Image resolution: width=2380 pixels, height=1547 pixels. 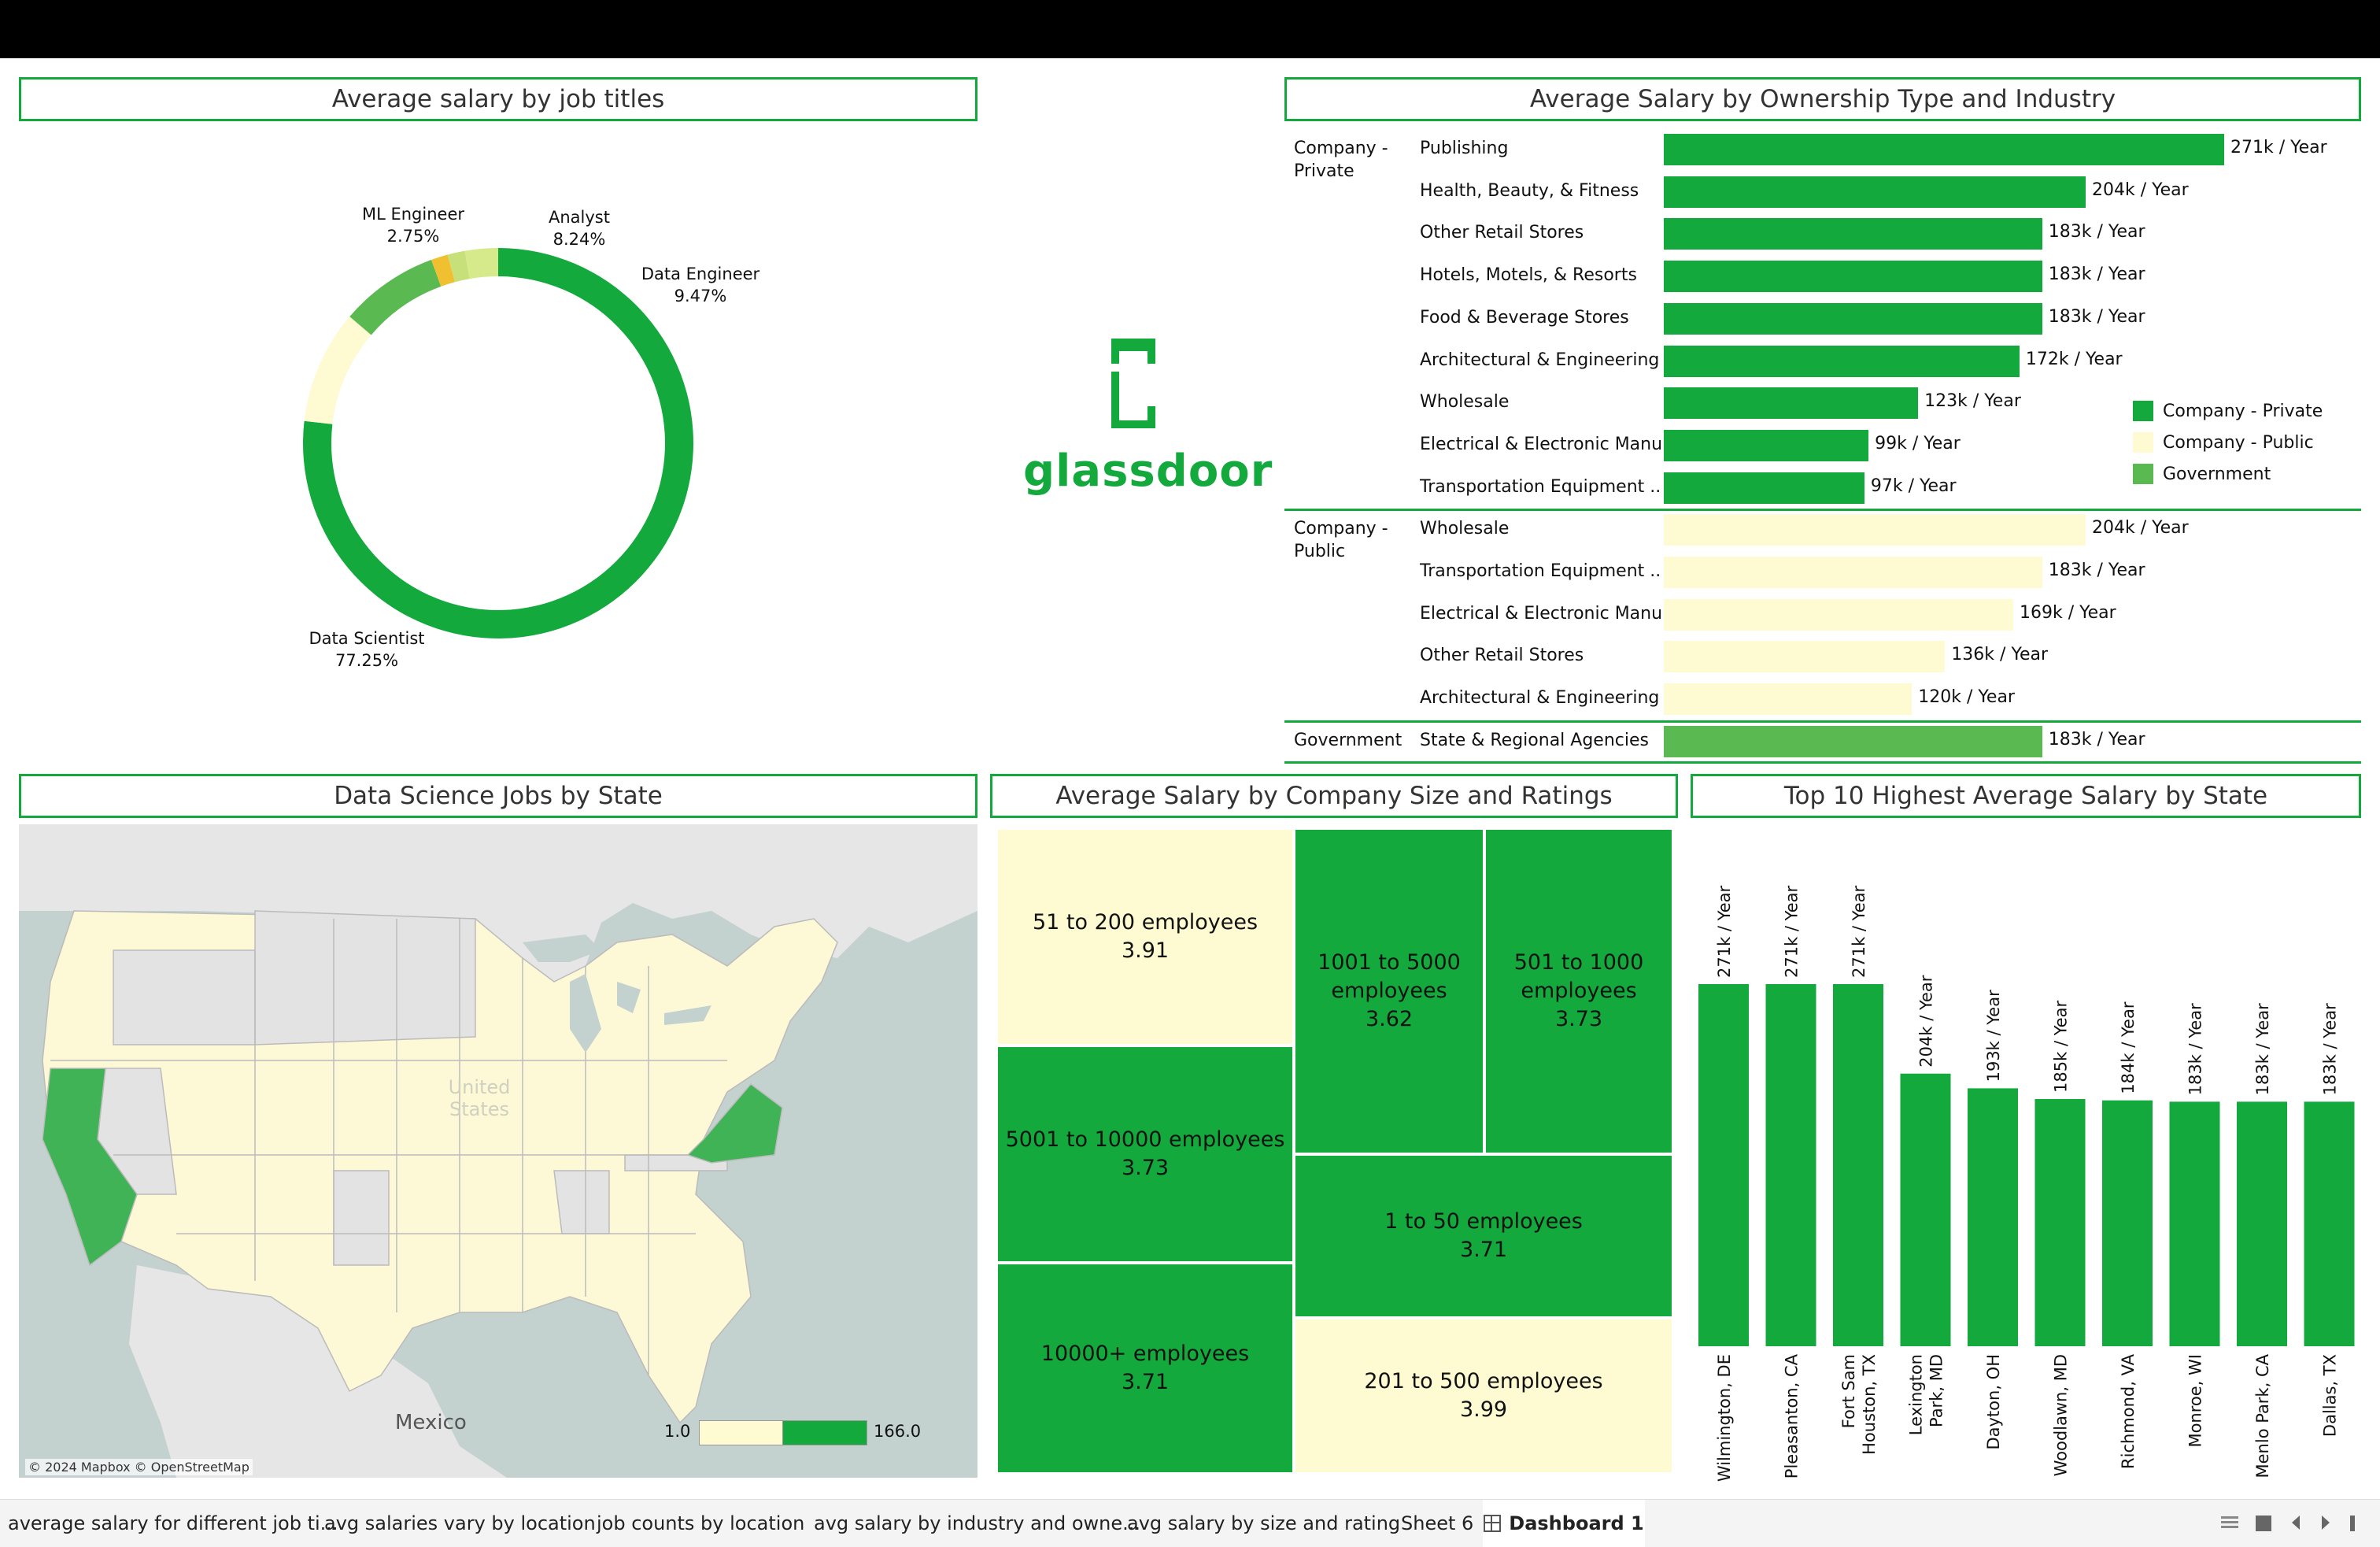 What do you see at coordinates (367, 649) in the screenshot?
I see `donut-label-data-scientist: Data Scientist 77.25%` at bounding box center [367, 649].